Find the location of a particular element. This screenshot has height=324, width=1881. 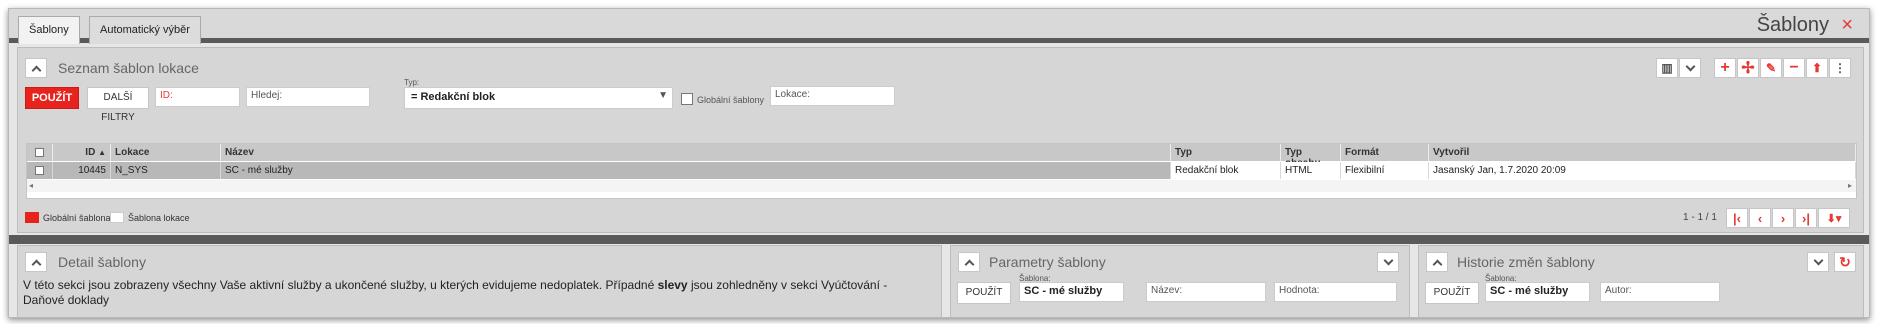

tab-bar: Šablony Automatický výběr Šablony × is located at coordinates (939, 26).